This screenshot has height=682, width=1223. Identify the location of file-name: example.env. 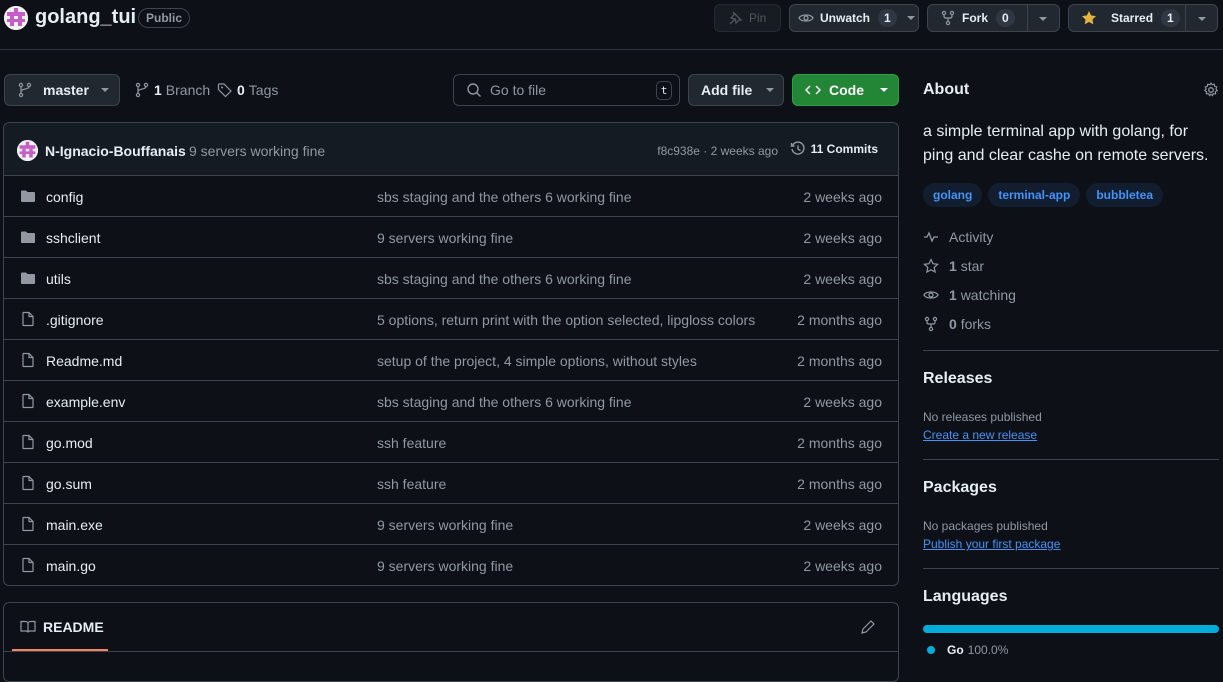
(85, 402).